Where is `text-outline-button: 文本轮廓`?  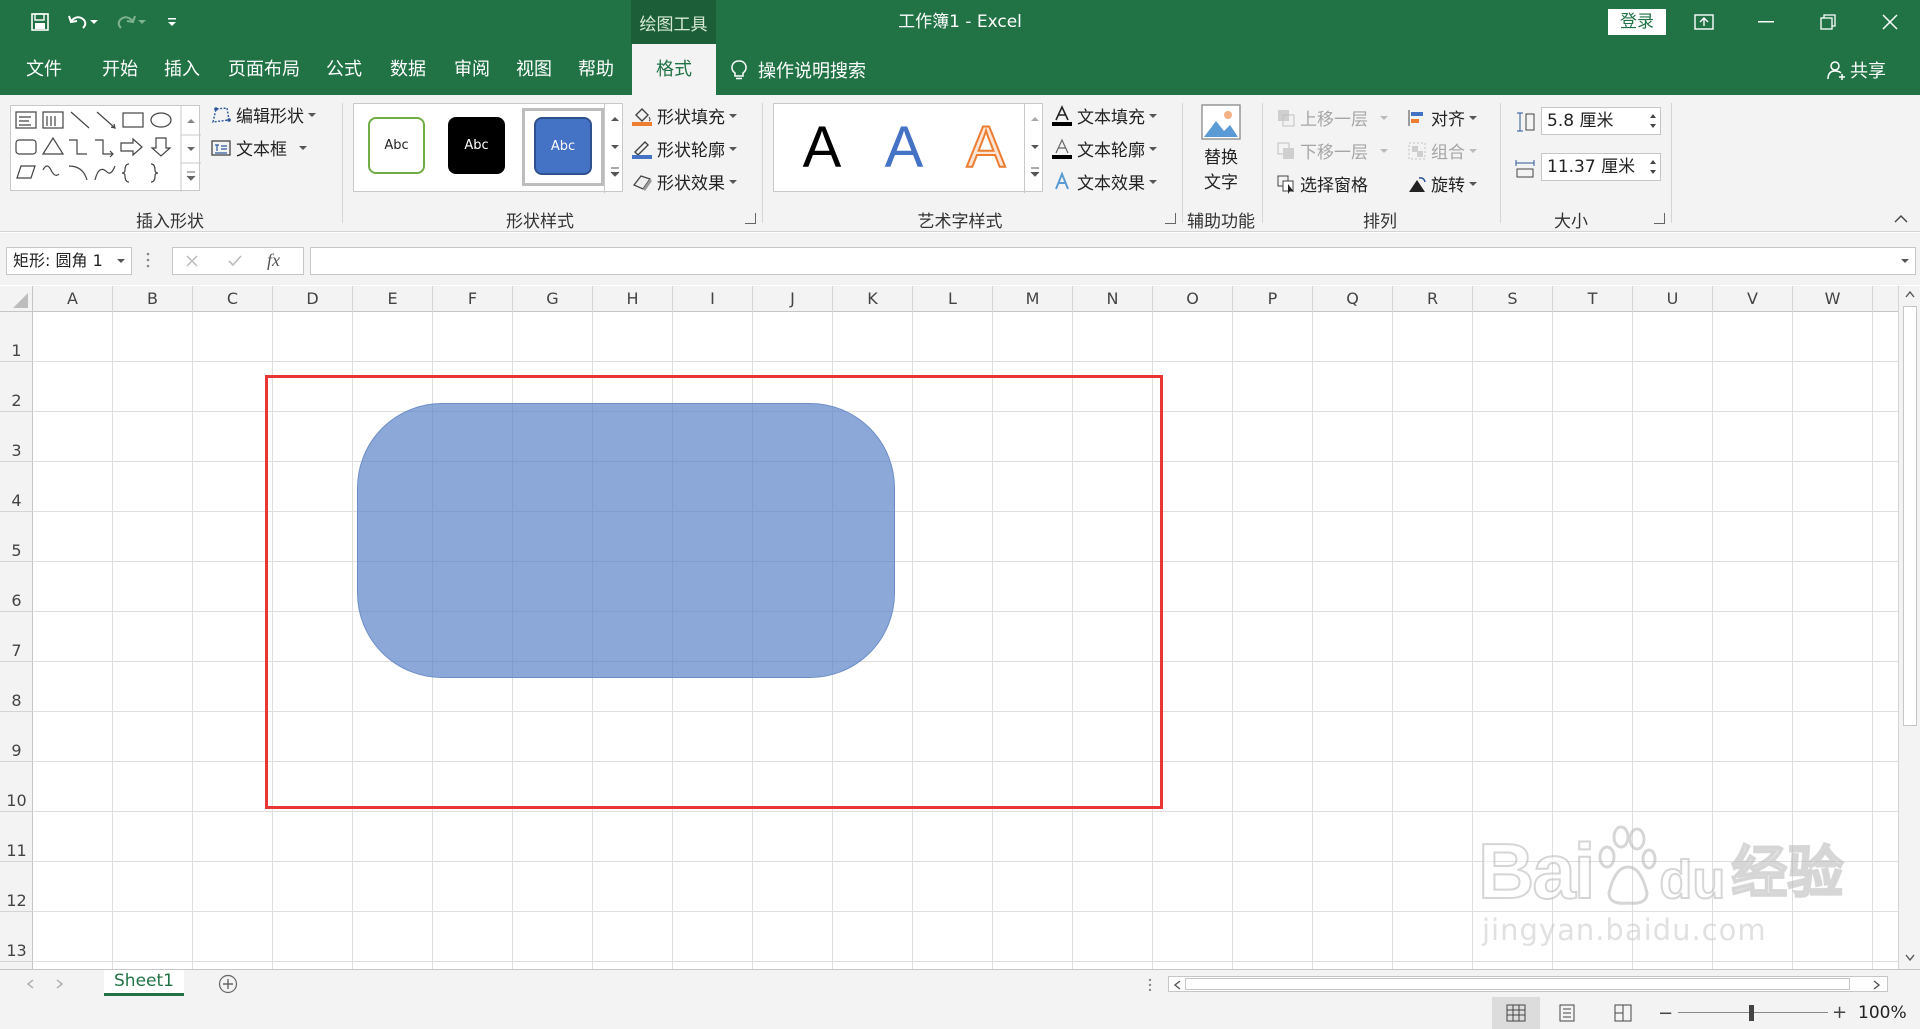 text-outline-button: 文本轮廓 is located at coordinates (1104, 148).